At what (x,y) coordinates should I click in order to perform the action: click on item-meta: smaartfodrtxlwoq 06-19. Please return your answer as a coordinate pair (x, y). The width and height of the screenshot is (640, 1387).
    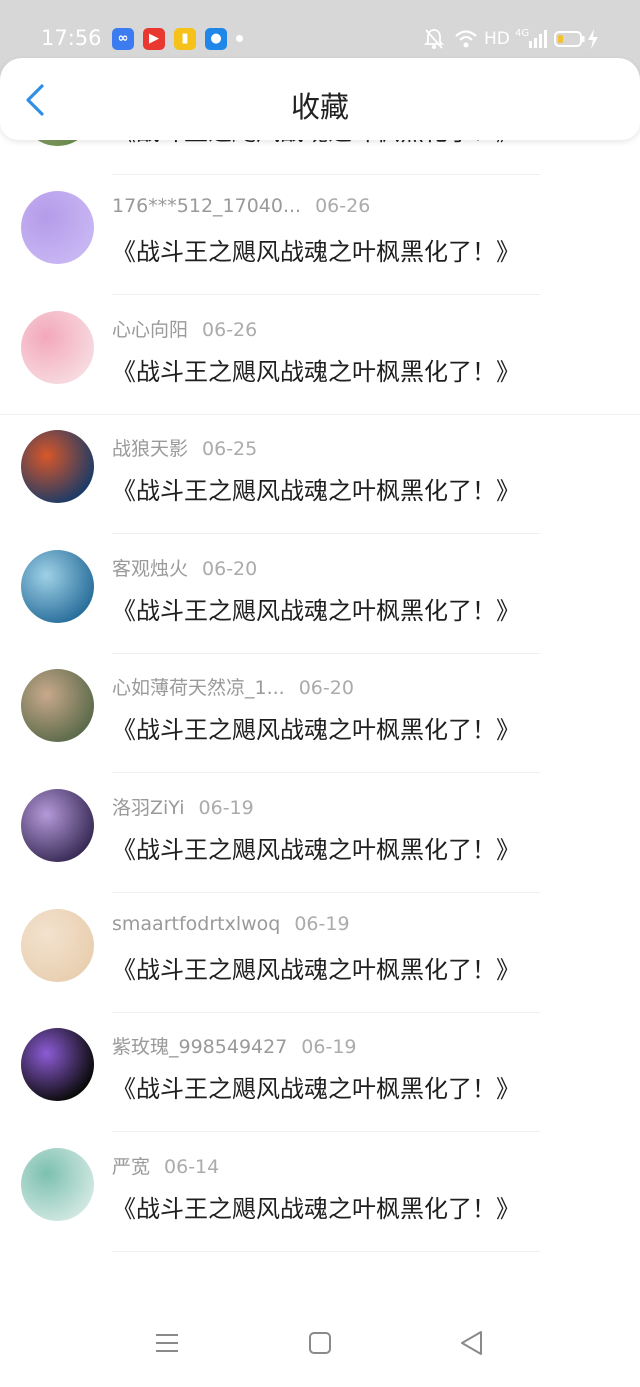
    Looking at the image, I should click on (231, 924).